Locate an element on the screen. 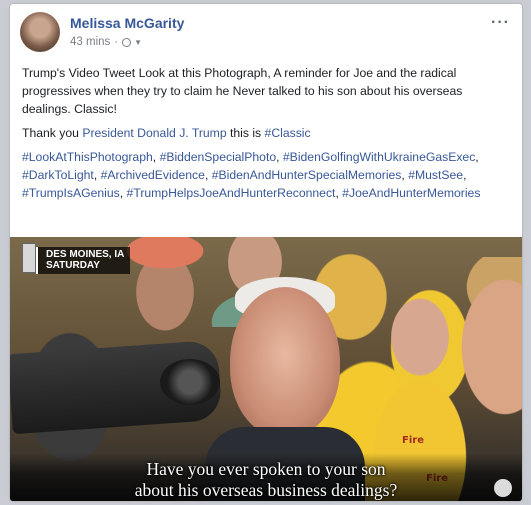 Image resolution: width=531 pixels, height=505 pixels. volume-icon is located at coordinates (503, 488).